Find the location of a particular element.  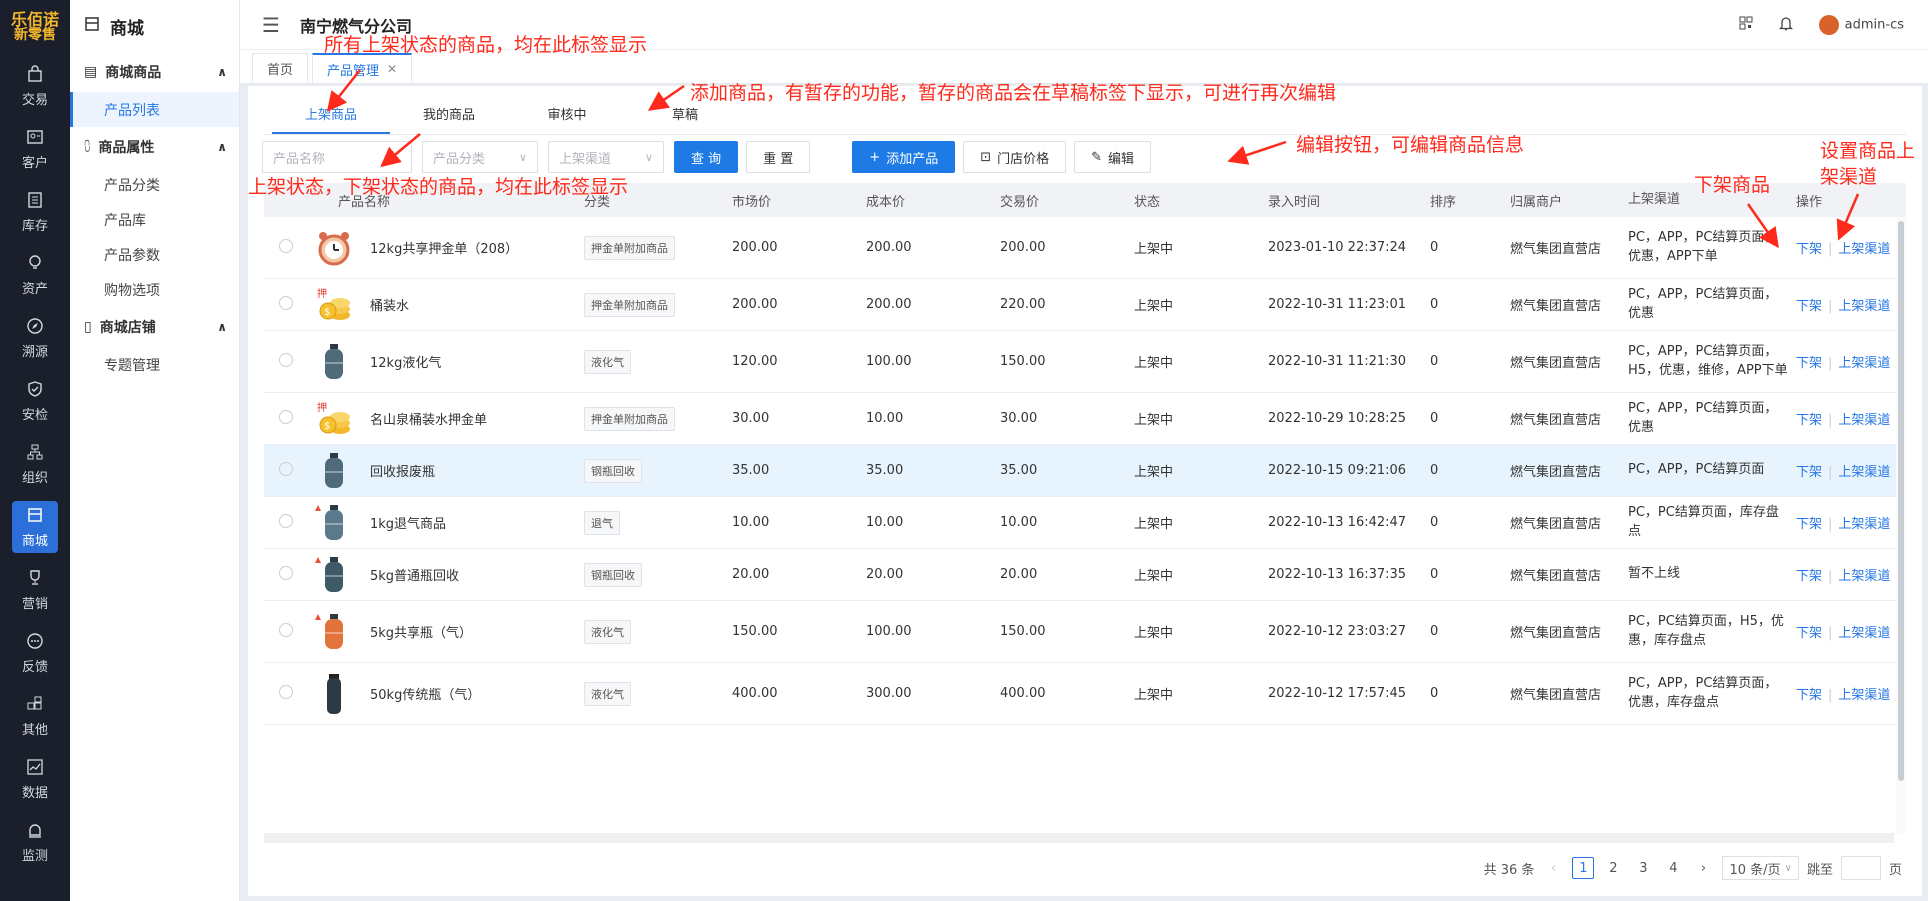

brand-line1: 乐佰诺 is located at coordinates (34, 19).